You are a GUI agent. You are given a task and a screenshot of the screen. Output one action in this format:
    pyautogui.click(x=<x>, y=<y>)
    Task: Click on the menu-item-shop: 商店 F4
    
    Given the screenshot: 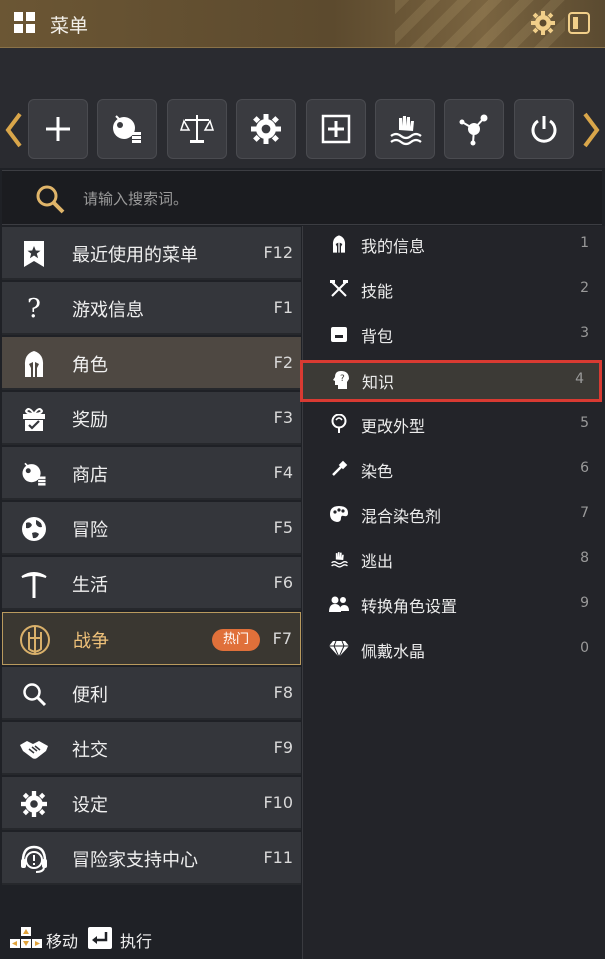 What is the action you would take?
    pyautogui.click(x=151, y=473)
    